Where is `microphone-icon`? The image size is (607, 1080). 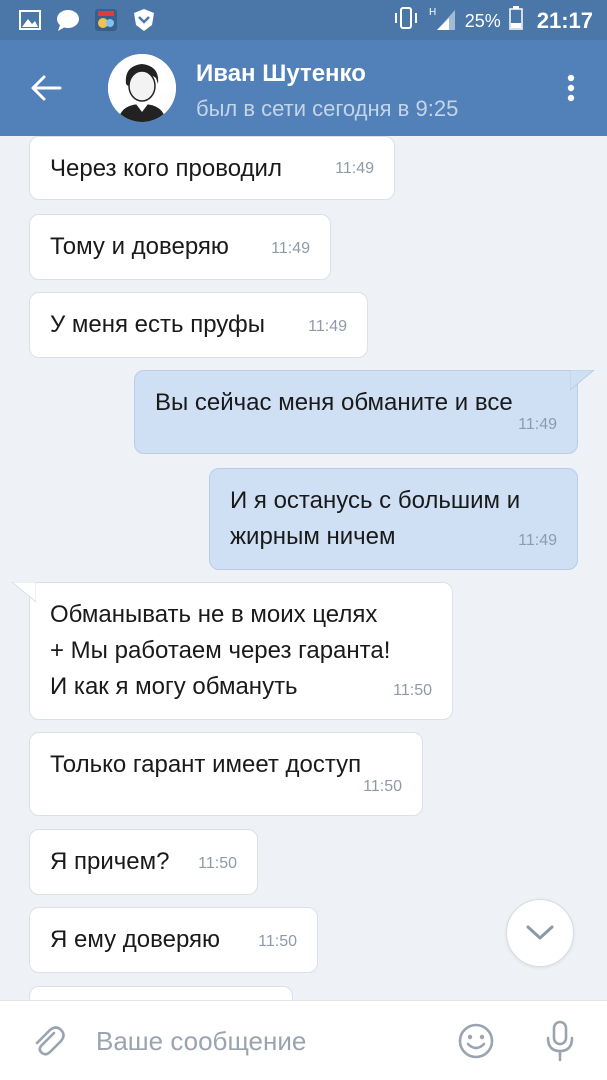 microphone-icon is located at coordinates (560, 1041).